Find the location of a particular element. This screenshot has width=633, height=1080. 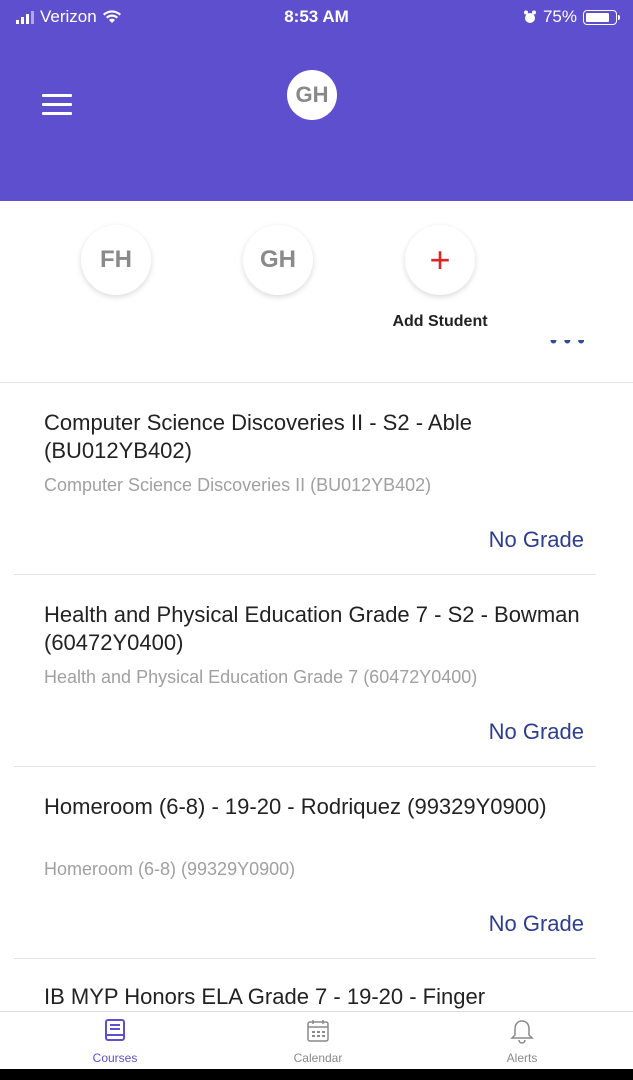

student-avatar-fh: FH is located at coordinates (116, 260).